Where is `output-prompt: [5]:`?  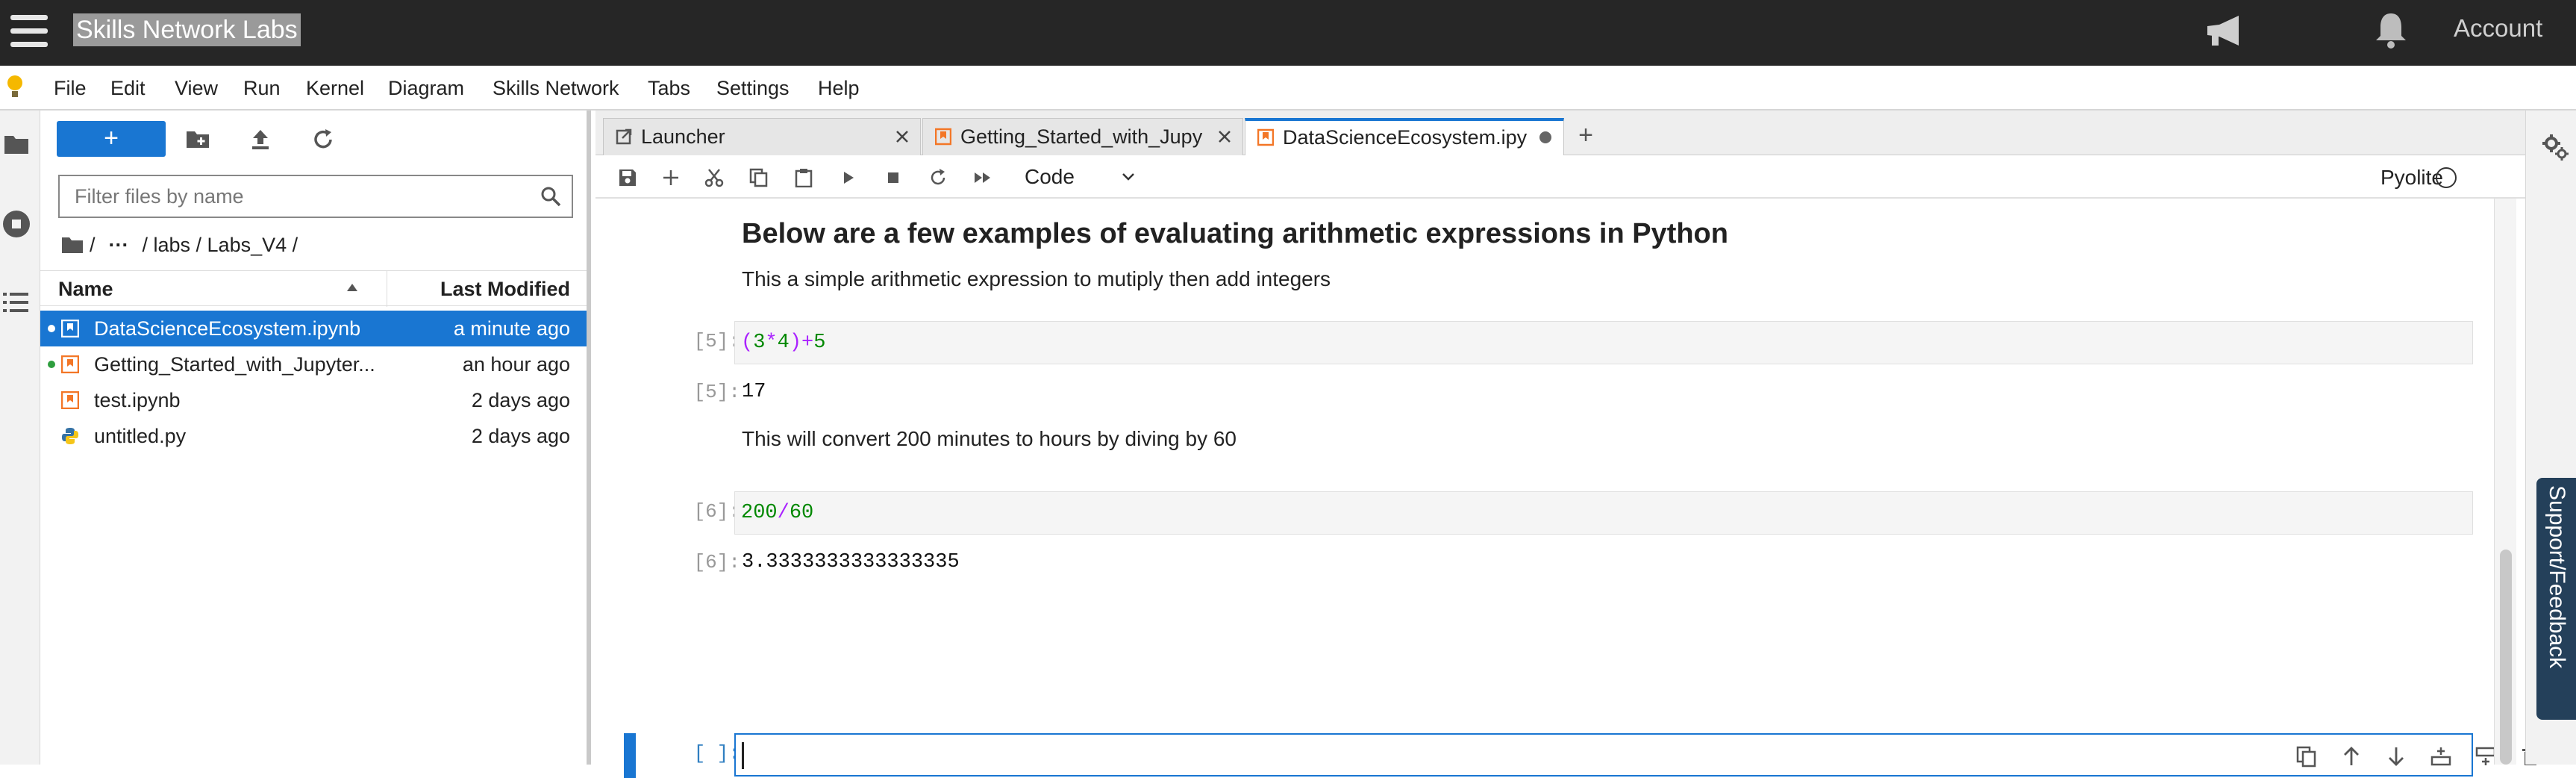 output-prompt: [5]: is located at coordinates (716, 392).